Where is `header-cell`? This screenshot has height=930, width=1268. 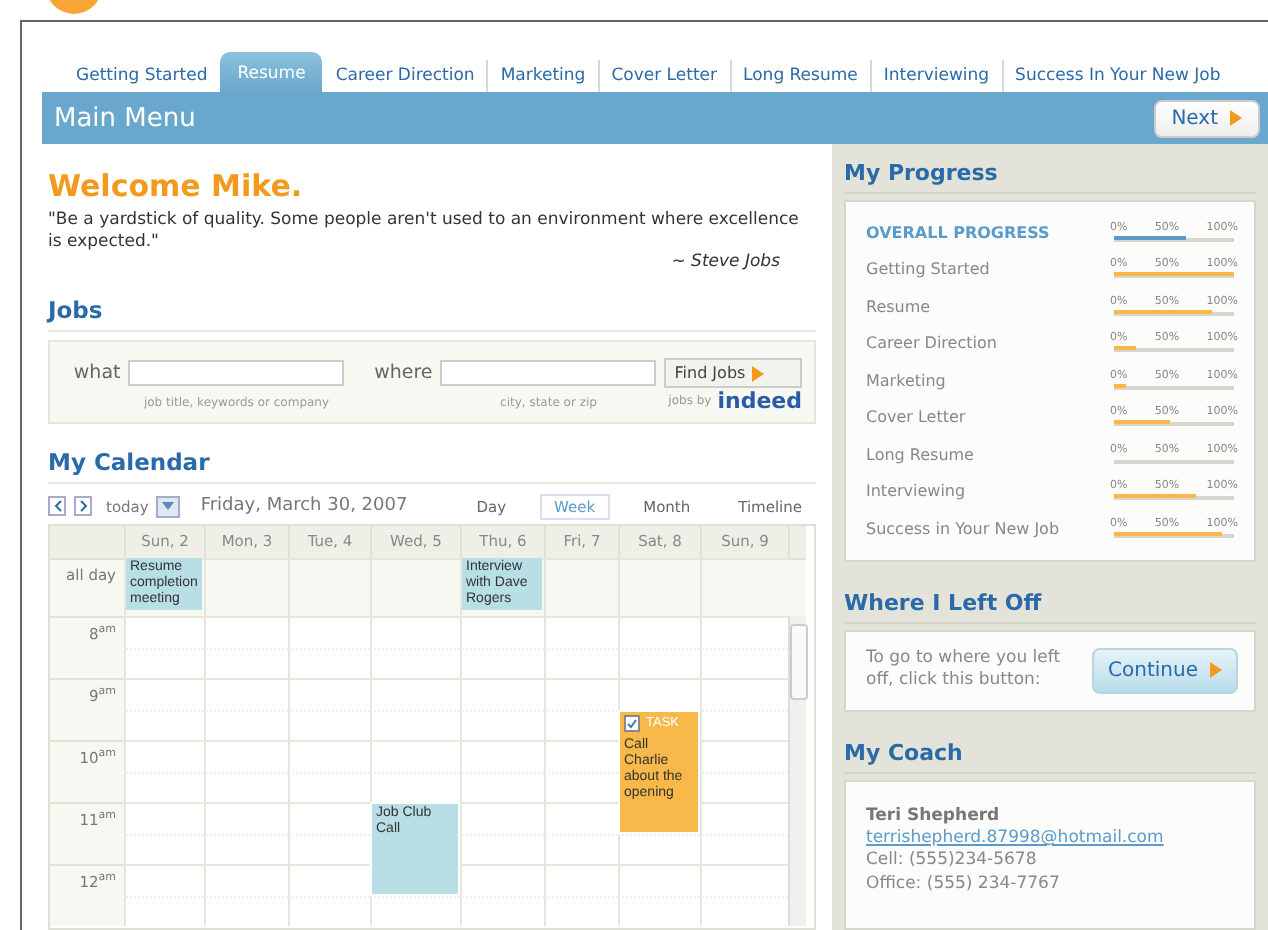
header-cell is located at coordinates (87, 542).